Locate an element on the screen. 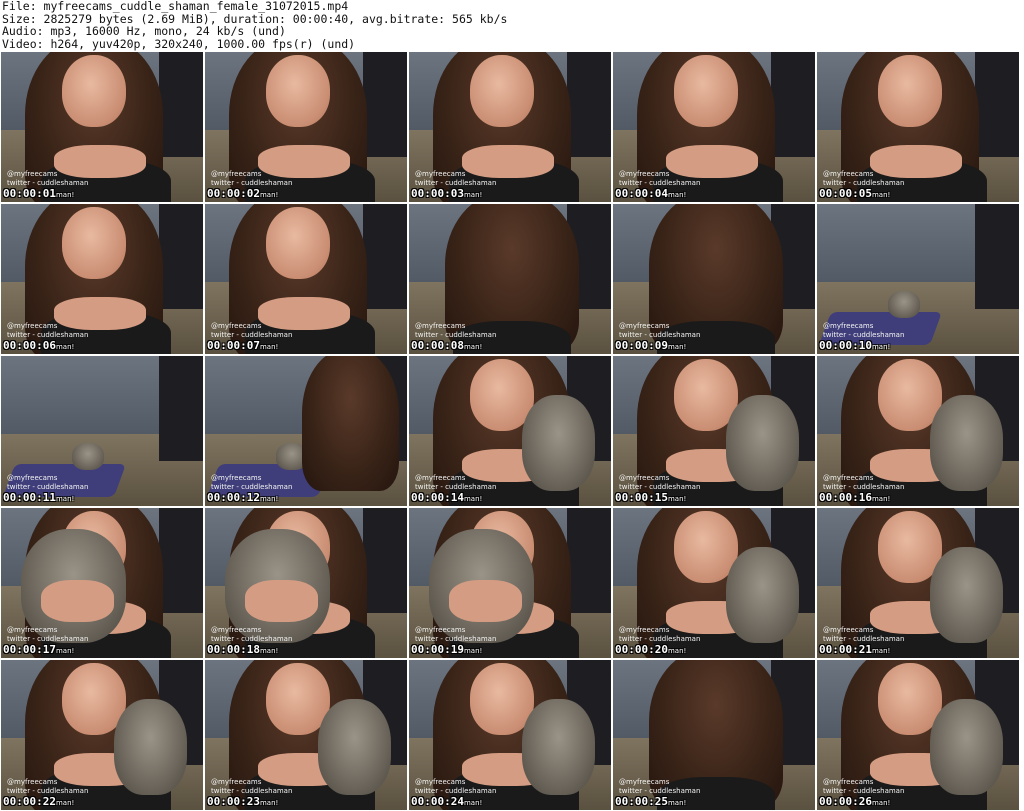 This screenshot has width=1024, height=811. timestamp-label: 00:00:01man! is located at coordinates (38, 194).